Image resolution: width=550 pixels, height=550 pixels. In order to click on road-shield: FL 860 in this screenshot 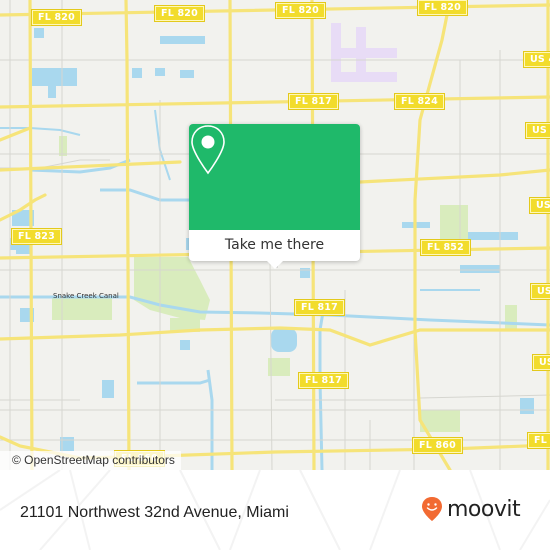, I will do `click(437, 445)`.